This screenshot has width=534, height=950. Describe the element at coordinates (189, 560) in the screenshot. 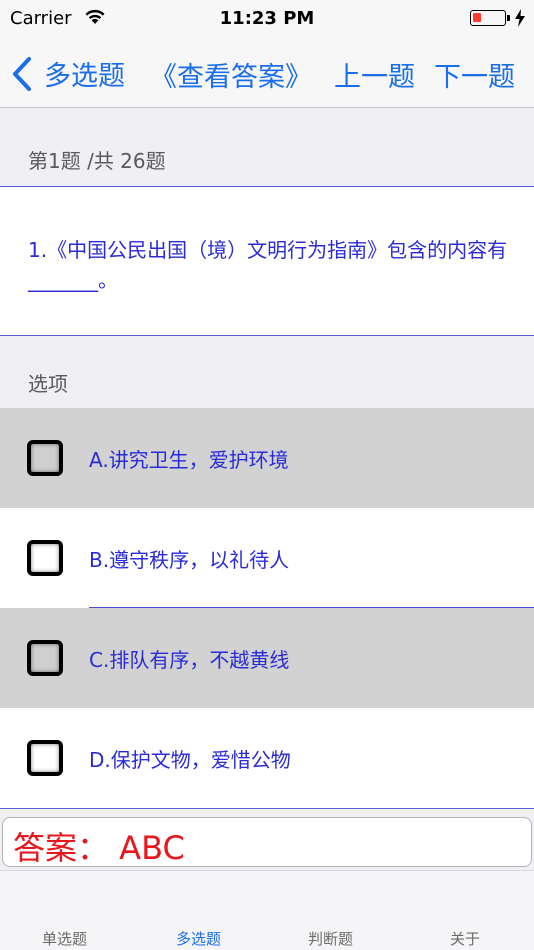

I see `option-label: B.遵守秩序，以礼待人` at that location.